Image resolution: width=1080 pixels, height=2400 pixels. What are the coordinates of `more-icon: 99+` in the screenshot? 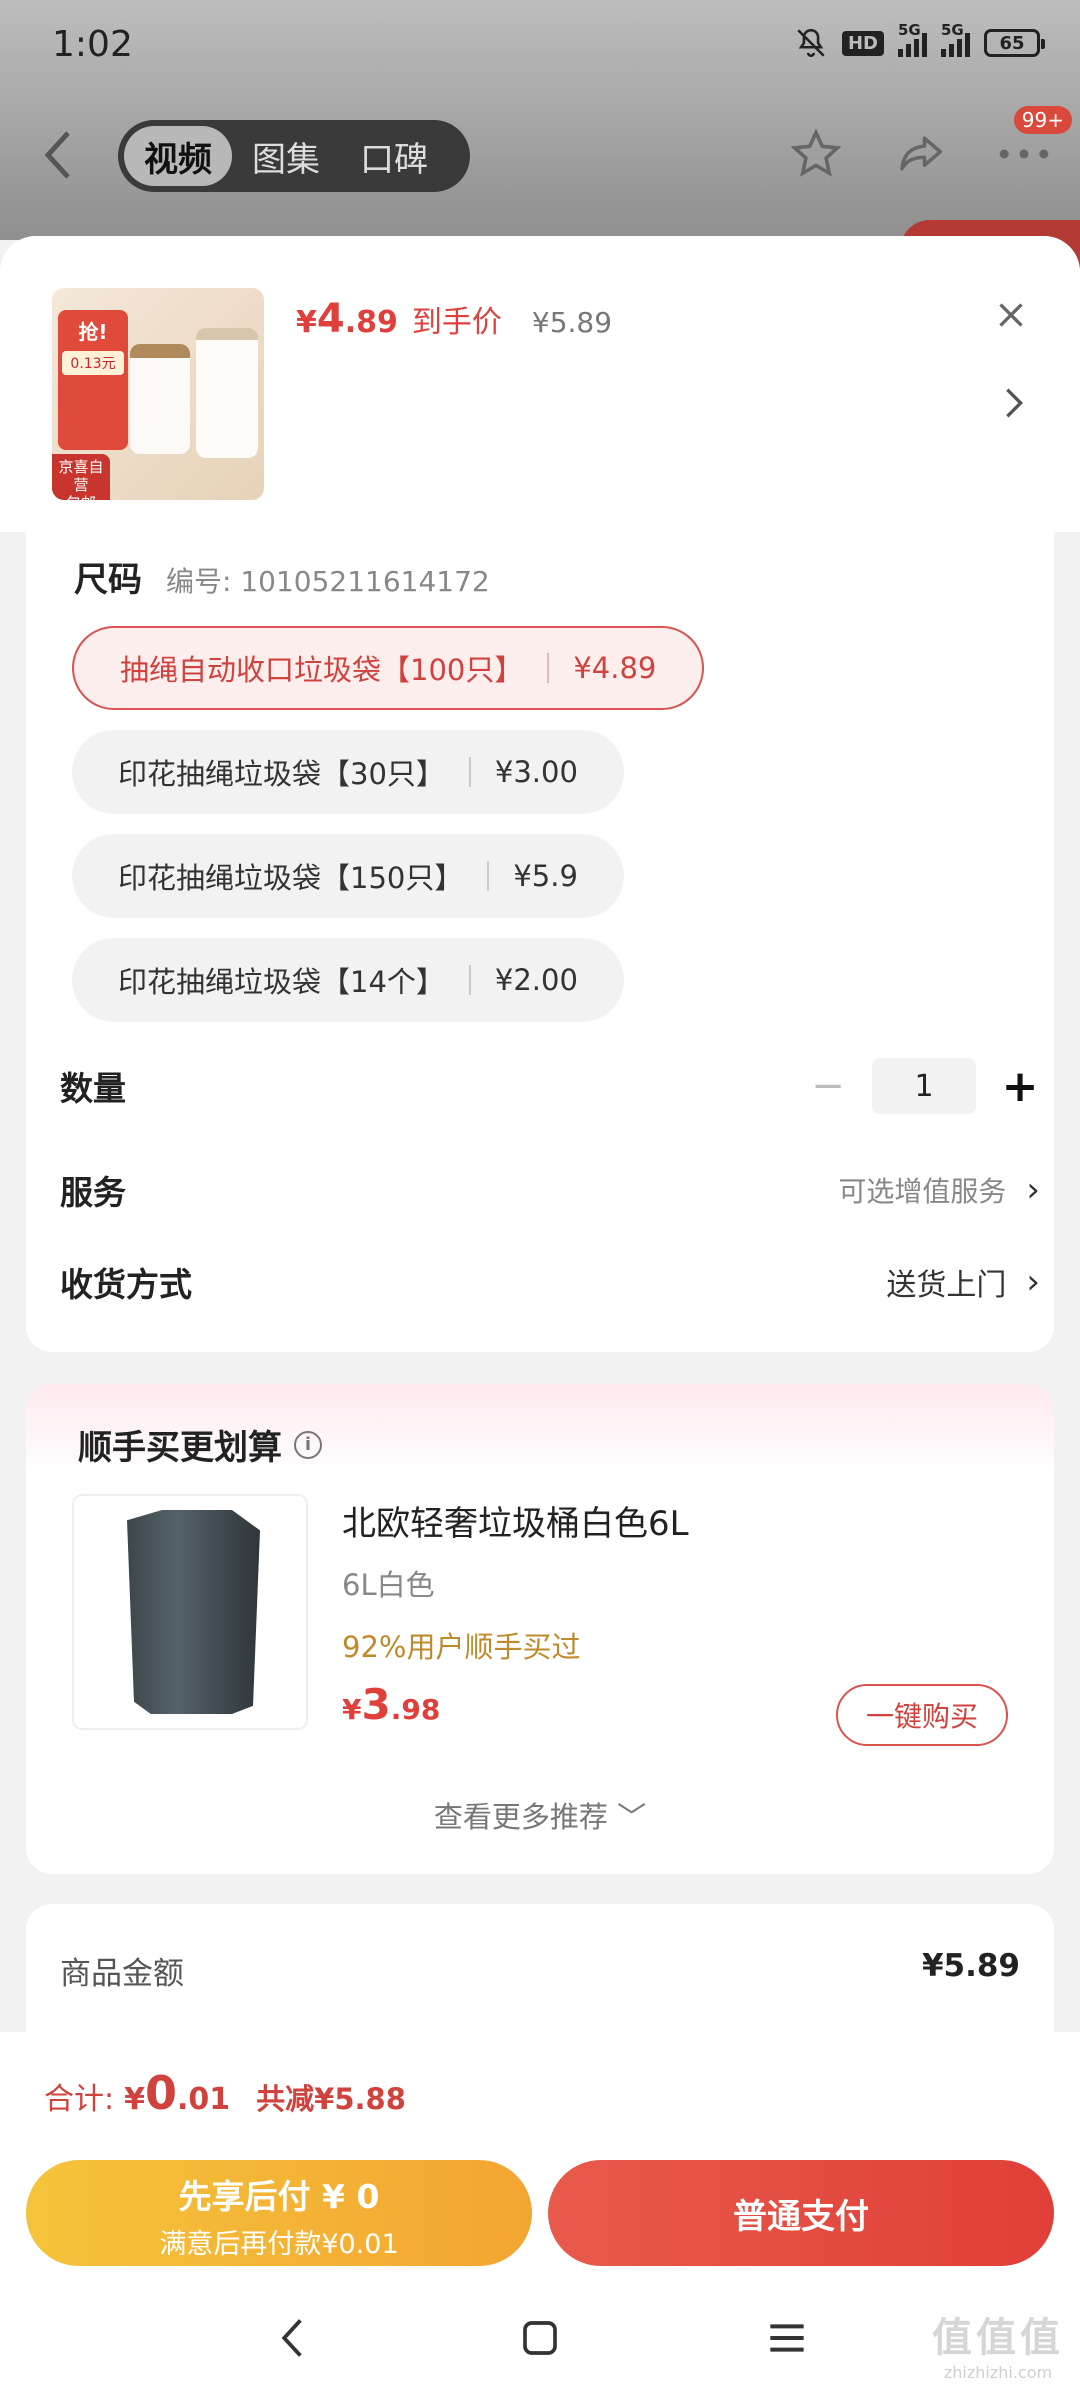 It's located at (1033, 145).